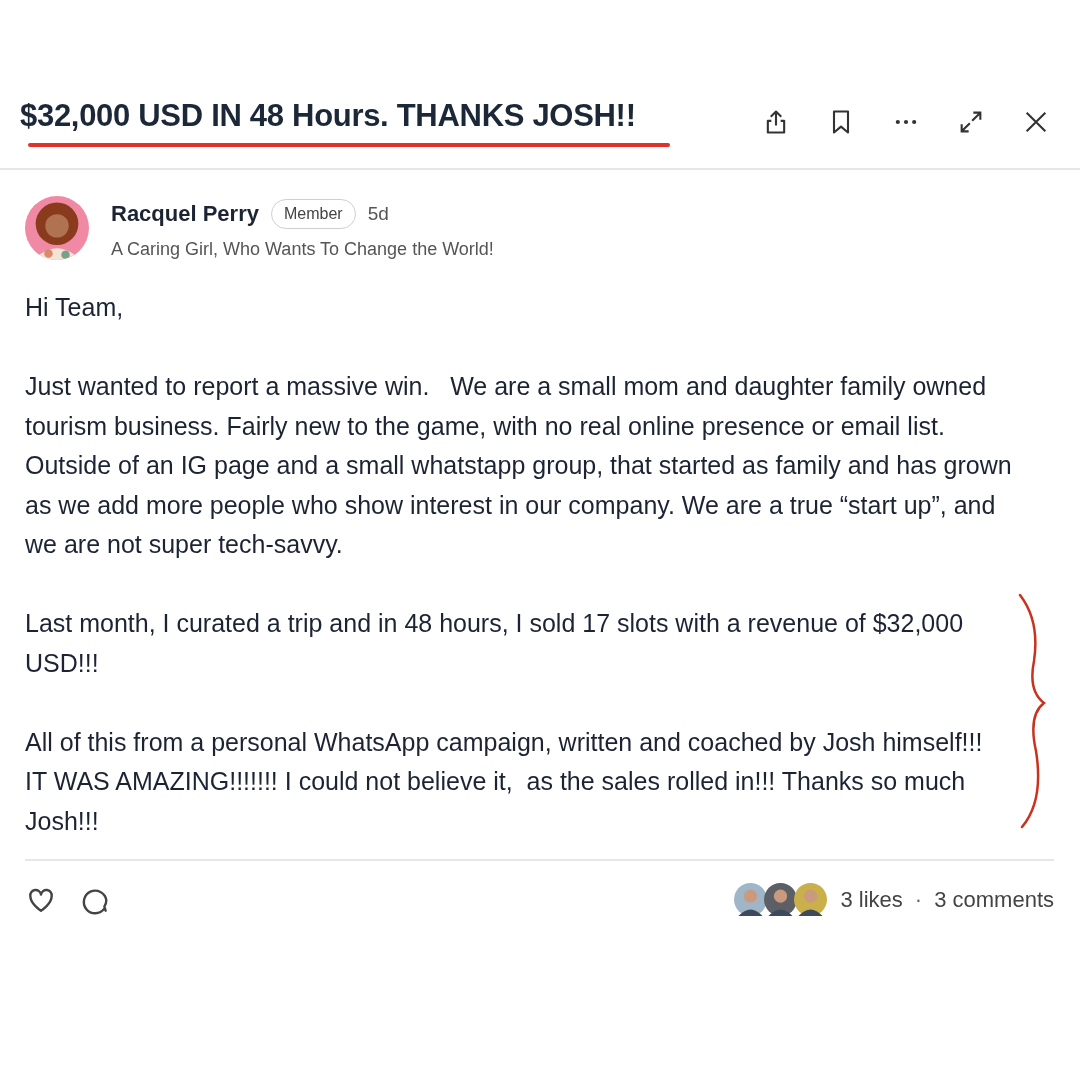 The image size is (1080, 1080). I want to click on likes-count: 3 likes, so click(871, 899).